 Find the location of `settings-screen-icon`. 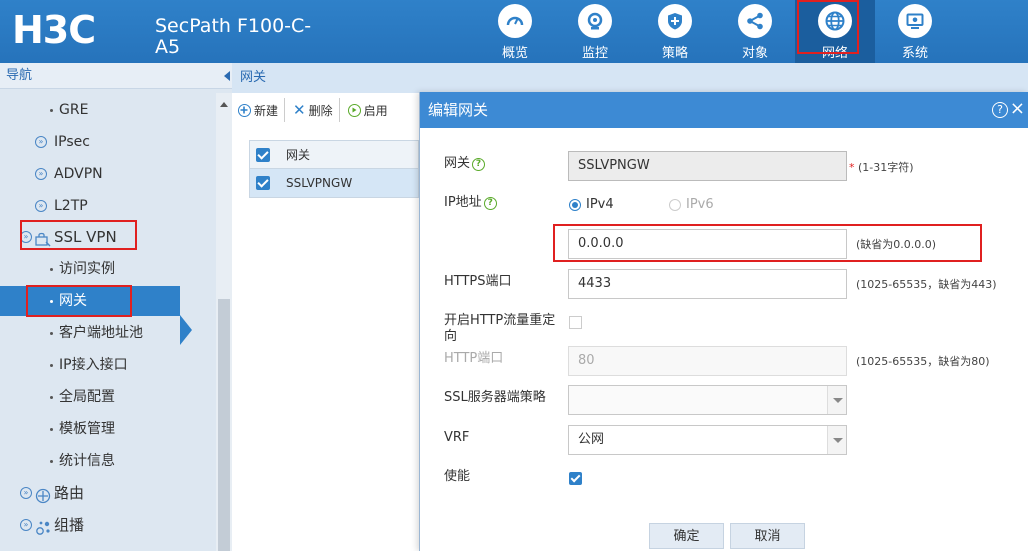

settings-screen-icon is located at coordinates (915, 21).